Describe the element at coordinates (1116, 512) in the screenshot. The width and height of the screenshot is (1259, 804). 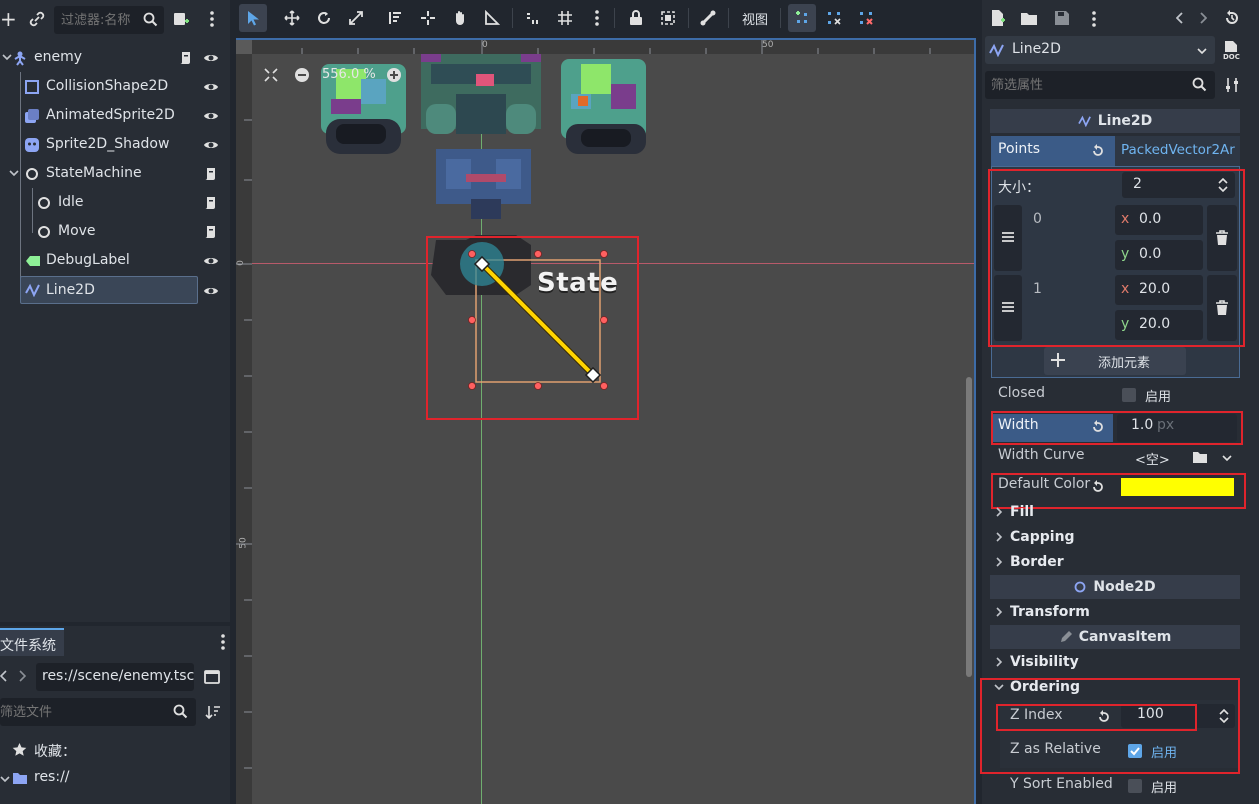
I see `group-fill: Fill` at that location.